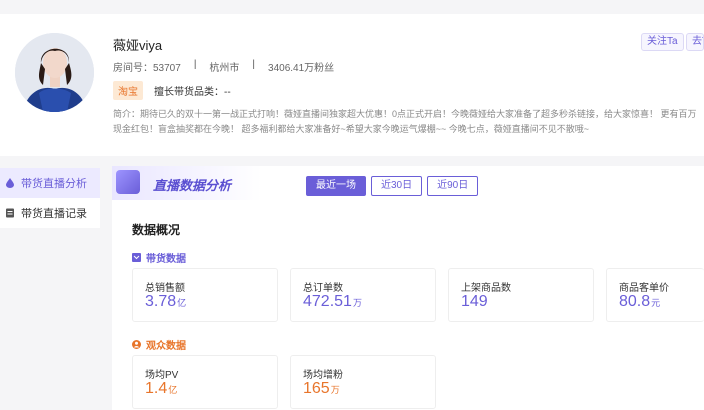 The height and width of the screenshot is (410, 704). I want to click on tag-row: 淘宝 擅长带货品类：--, so click(172, 90).